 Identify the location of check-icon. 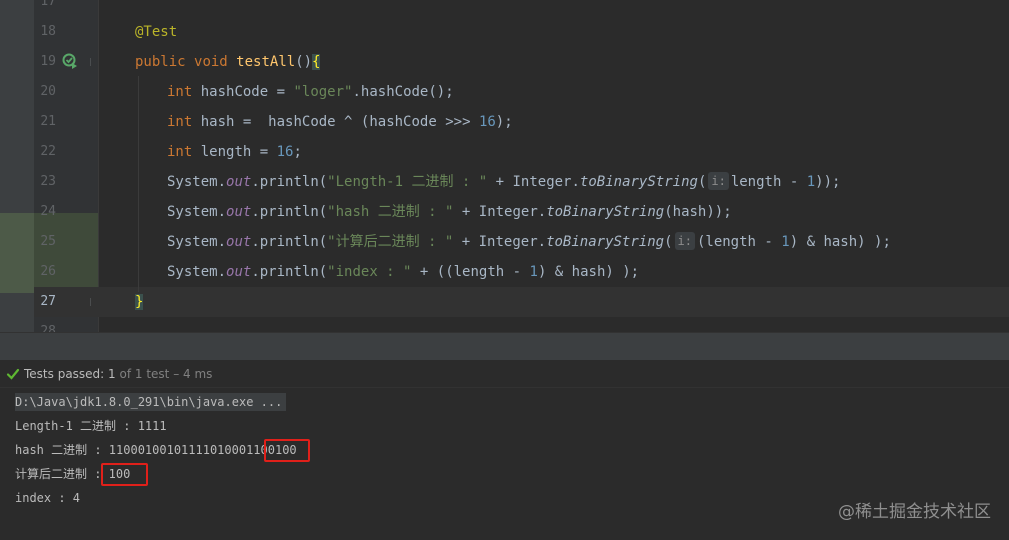
(13, 374).